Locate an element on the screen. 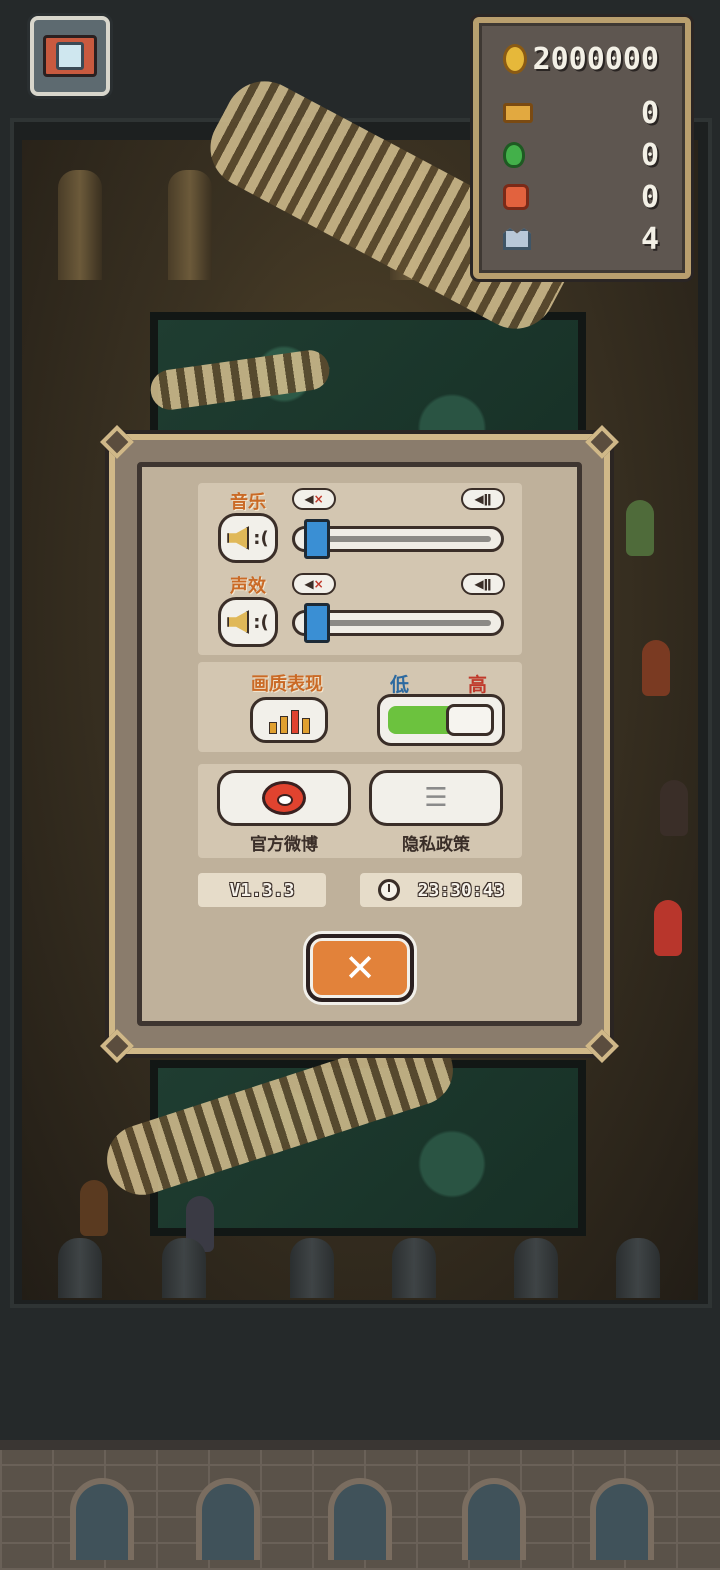 The width and height of the screenshot is (720, 1570). coin-row: 2000000 is located at coordinates (581, 59).